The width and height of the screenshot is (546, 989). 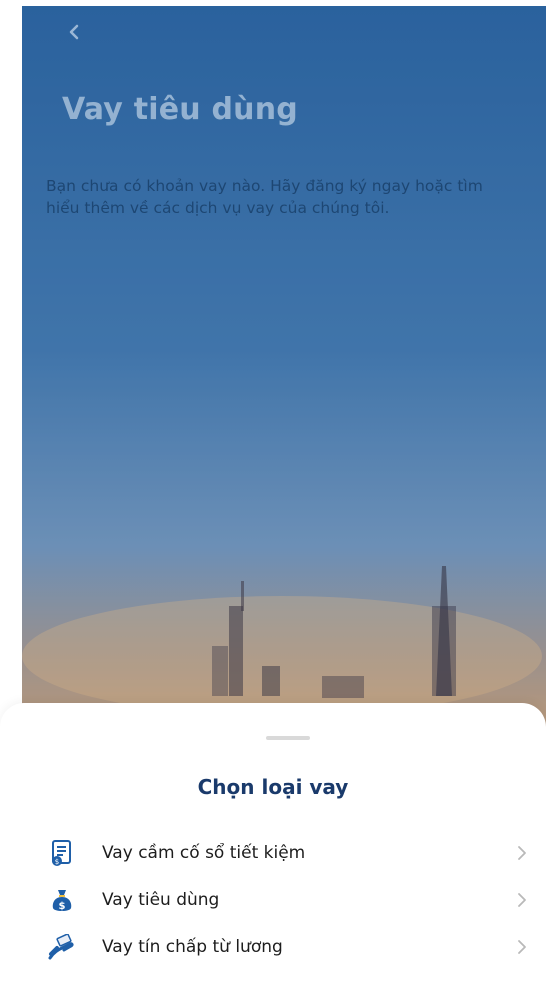 What do you see at coordinates (192, 947) in the screenshot?
I see `option-label: Vay tín chấp từ lương` at bounding box center [192, 947].